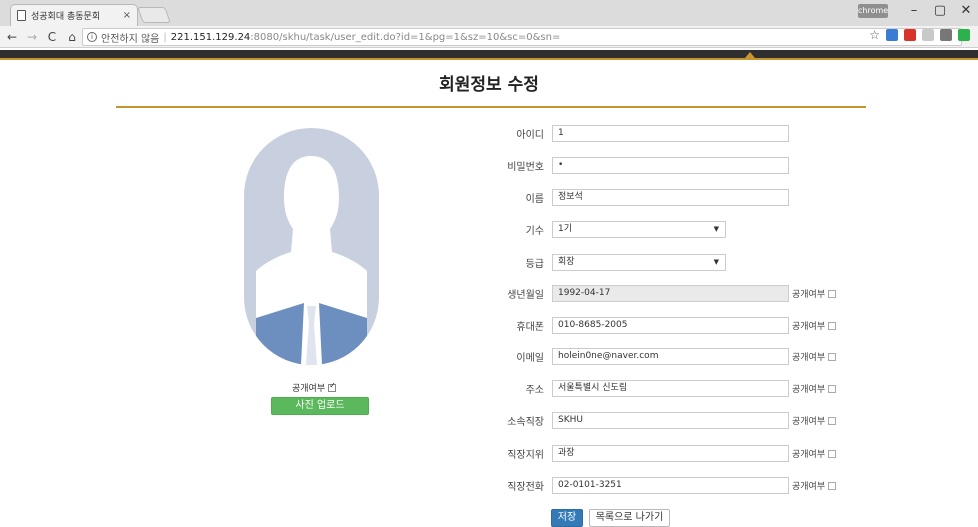 The image size is (978, 527). I want to click on reload-button: C, so click(52, 37).